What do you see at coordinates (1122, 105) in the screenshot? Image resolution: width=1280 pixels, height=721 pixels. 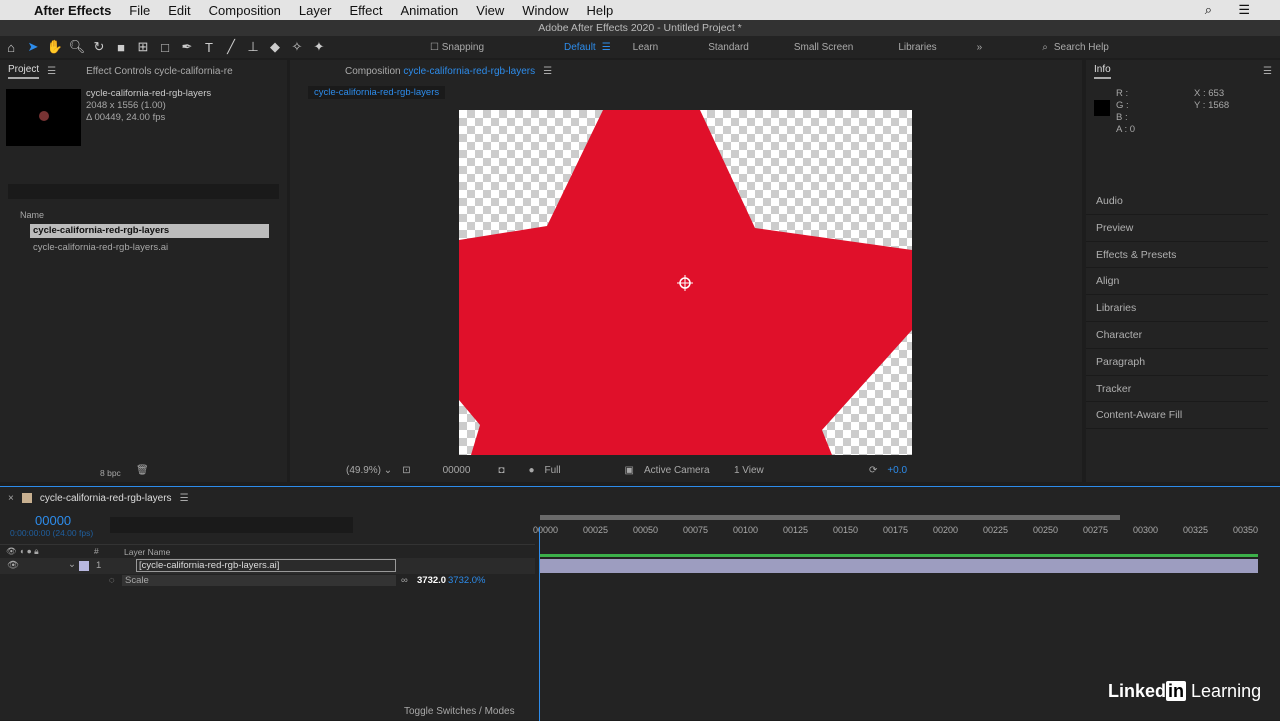 I see `info-g: G :` at bounding box center [1122, 105].